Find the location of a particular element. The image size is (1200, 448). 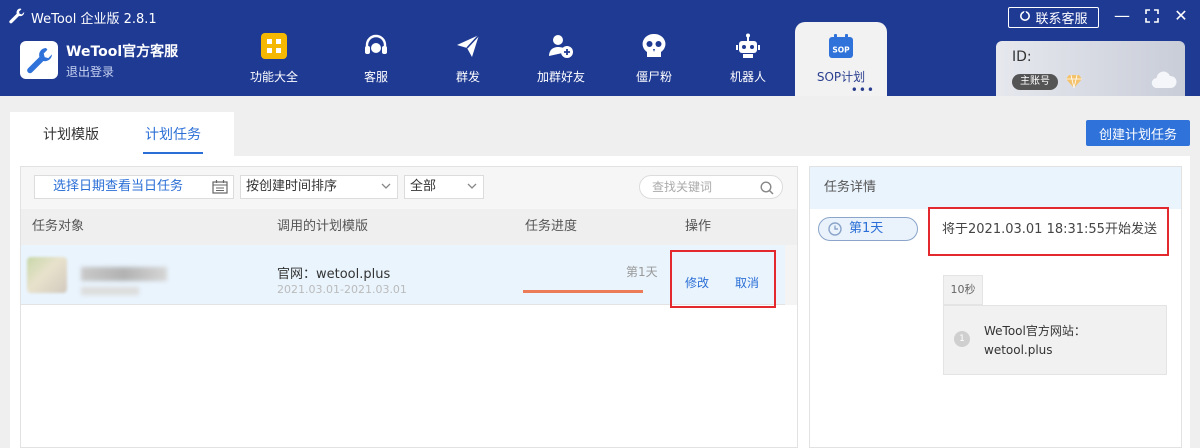

progress-bar is located at coordinates (583, 291).